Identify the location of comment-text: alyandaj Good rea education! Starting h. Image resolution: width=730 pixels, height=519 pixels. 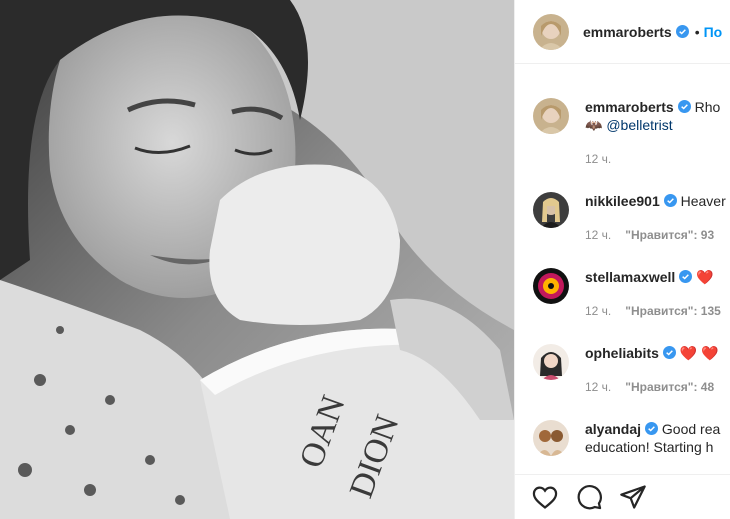
(657, 438).